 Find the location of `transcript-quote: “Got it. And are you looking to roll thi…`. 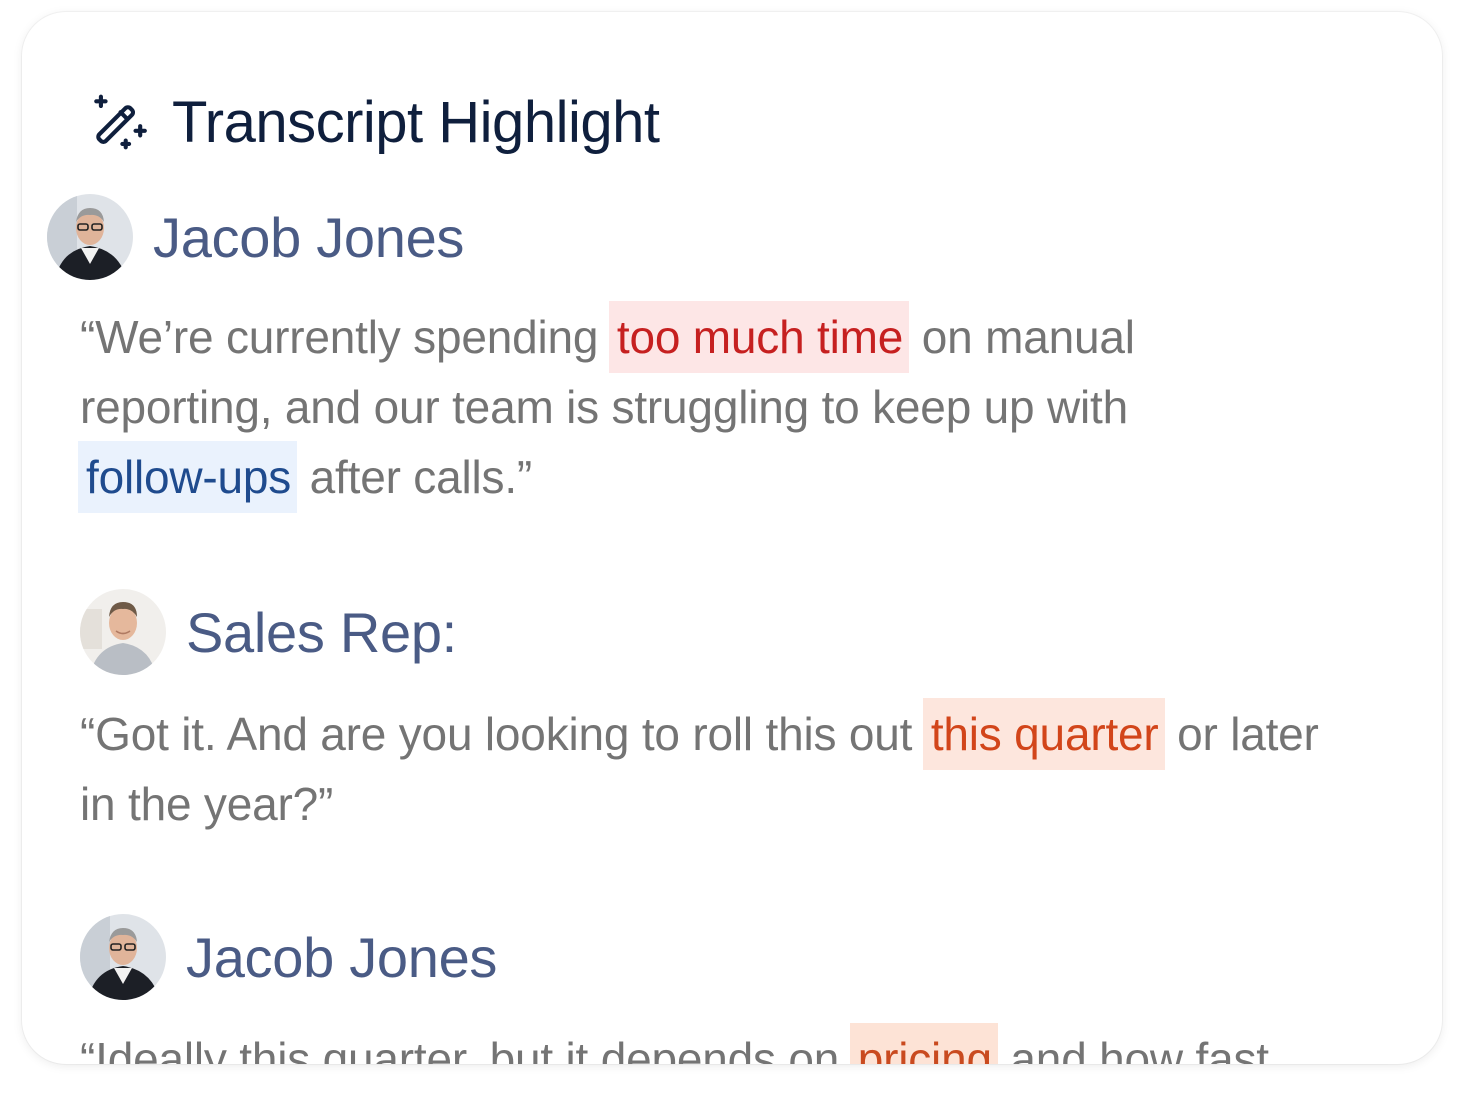

transcript-quote: “Got it. And are you looking to roll thi… is located at coordinates (700, 768).